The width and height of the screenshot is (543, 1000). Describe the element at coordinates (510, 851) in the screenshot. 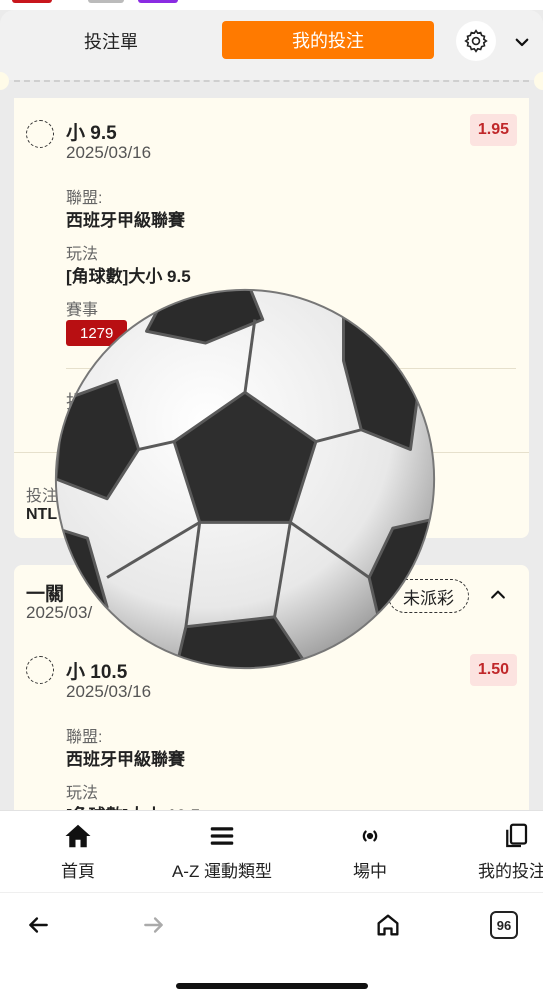

I see `nav-mybets: 我的投注` at that location.